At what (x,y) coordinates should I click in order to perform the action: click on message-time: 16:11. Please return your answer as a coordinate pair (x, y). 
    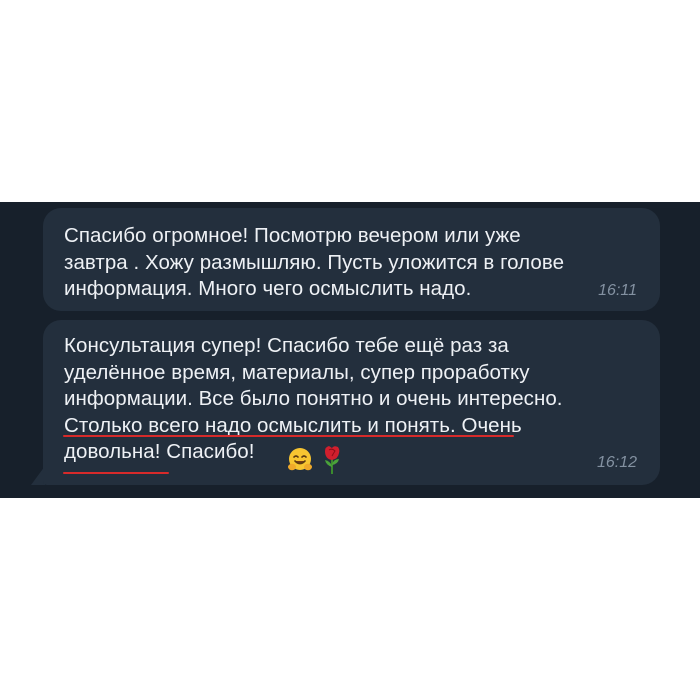
    Looking at the image, I should click on (617, 290).